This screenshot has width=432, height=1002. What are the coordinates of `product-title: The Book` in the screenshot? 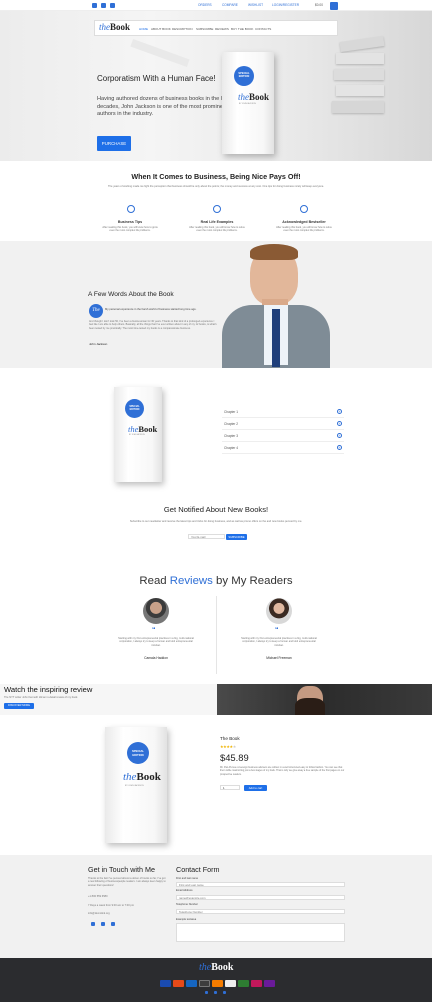 It's located at (230, 738).